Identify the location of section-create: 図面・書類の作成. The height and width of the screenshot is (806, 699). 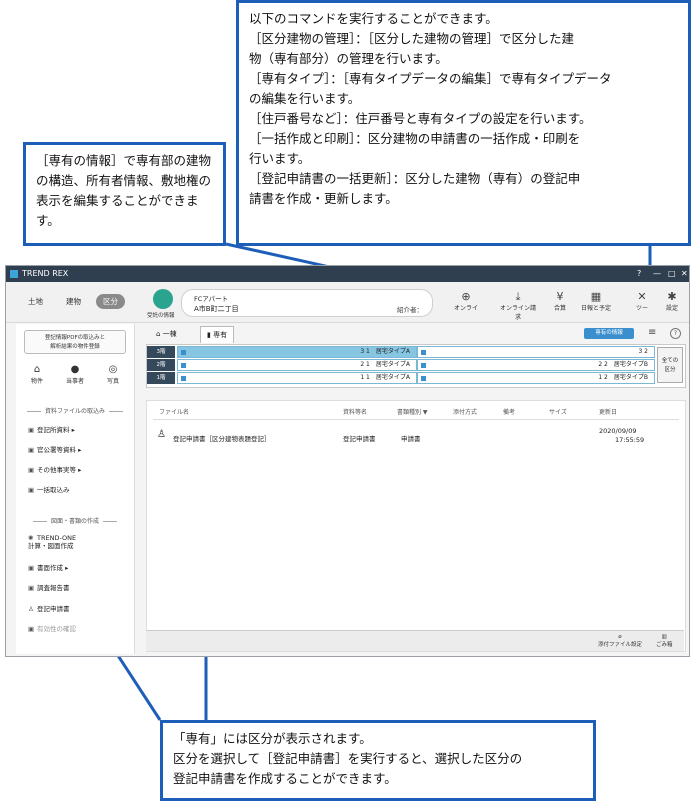
(75, 520).